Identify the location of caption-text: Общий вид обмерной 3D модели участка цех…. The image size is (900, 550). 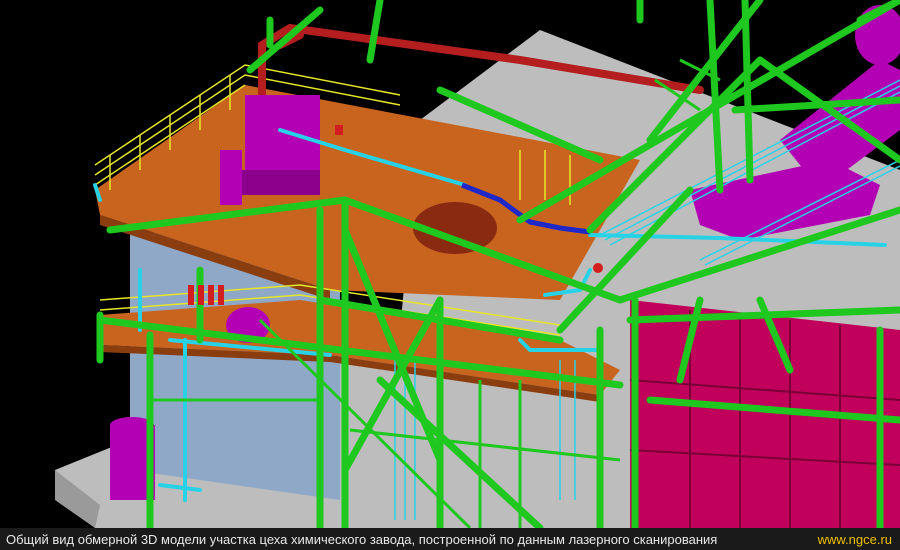
(362, 539).